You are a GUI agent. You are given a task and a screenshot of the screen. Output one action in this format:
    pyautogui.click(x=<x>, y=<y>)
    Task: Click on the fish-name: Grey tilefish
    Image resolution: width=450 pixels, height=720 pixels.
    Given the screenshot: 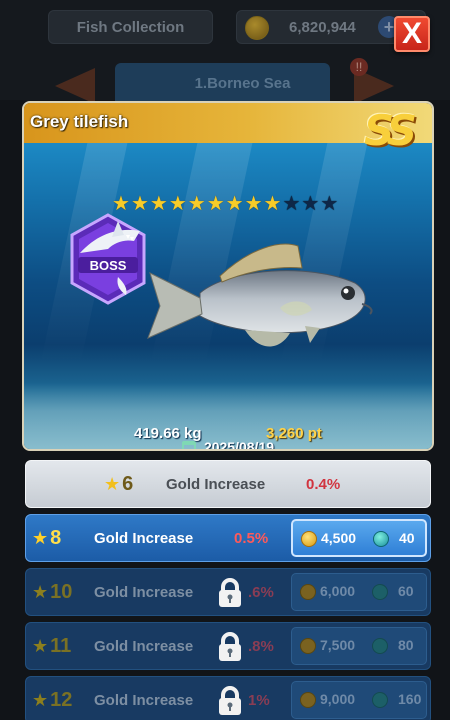 What is the action you would take?
    pyautogui.click(x=79, y=121)
    